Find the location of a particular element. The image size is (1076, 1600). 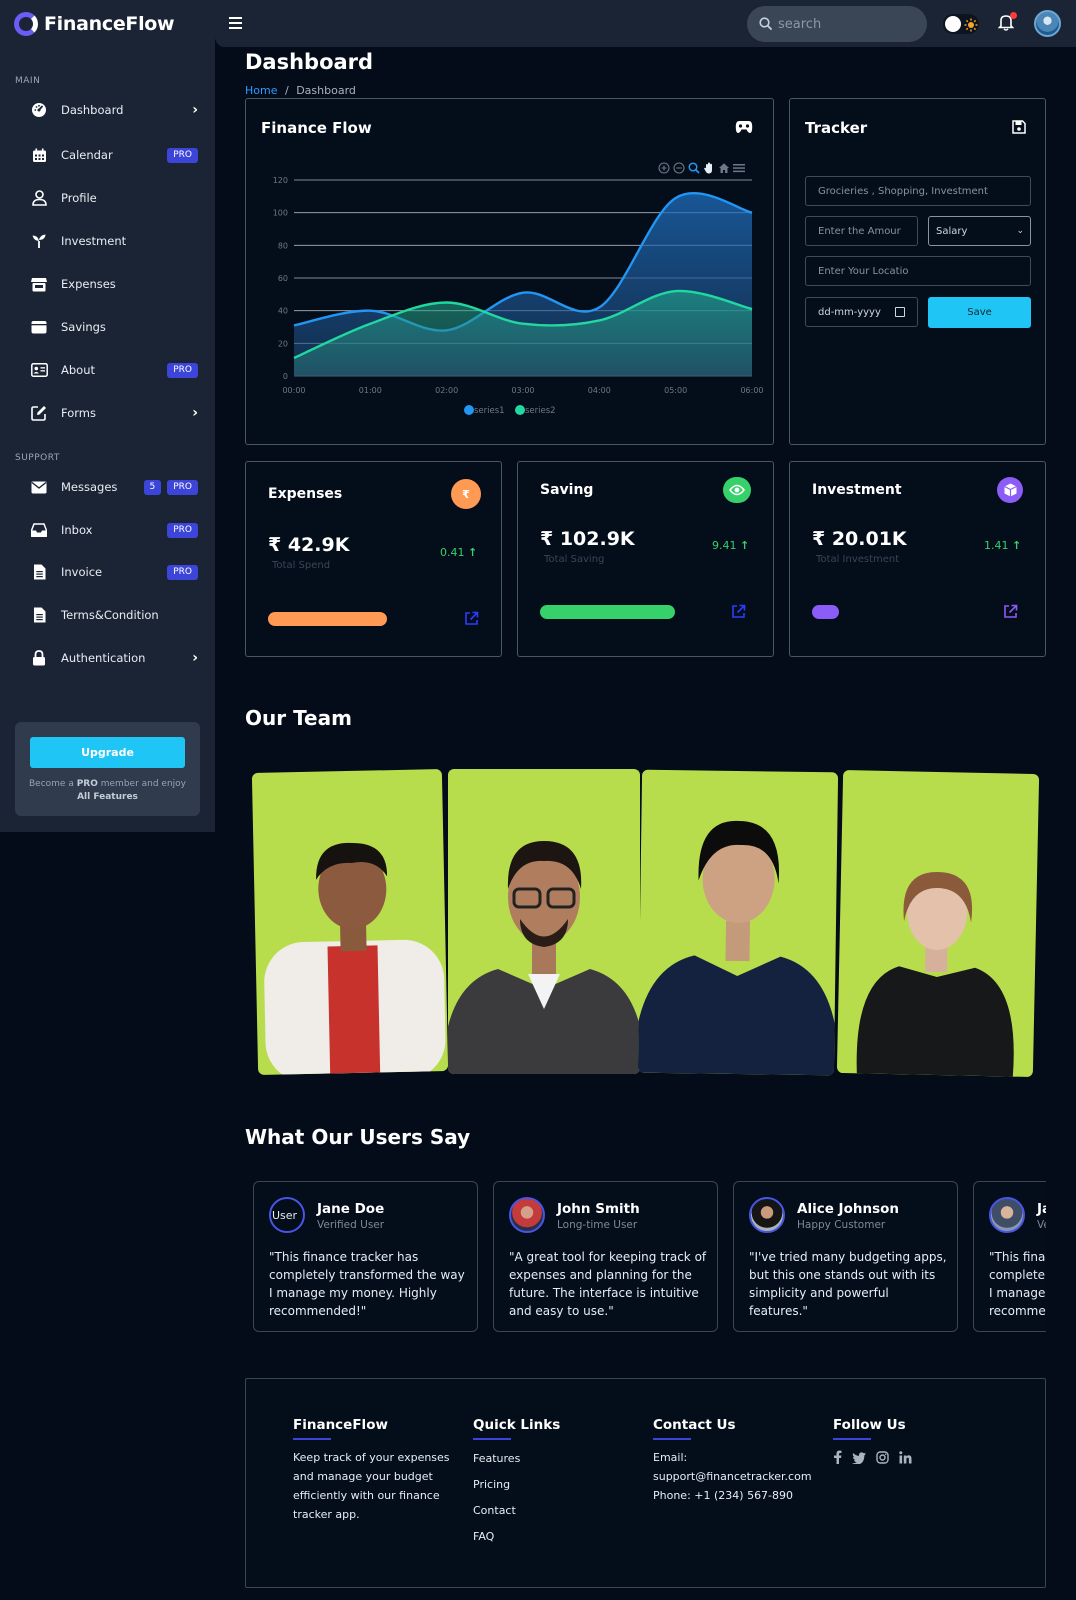

sun-icon is located at coordinates (971, 26).